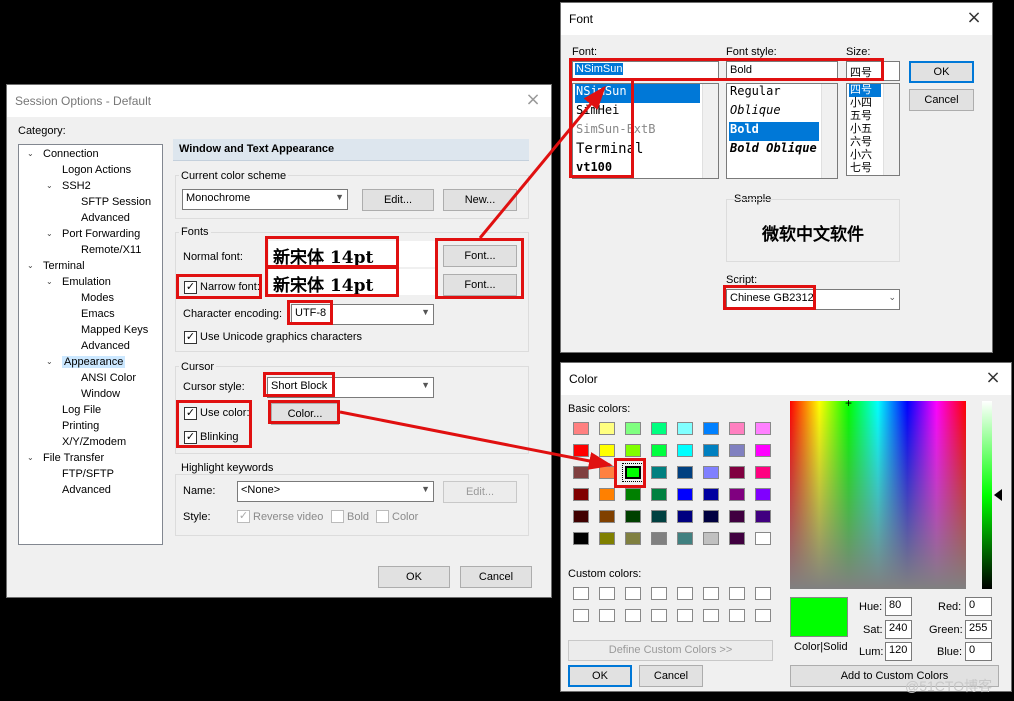 This screenshot has height=701, width=1014. What do you see at coordinates (476, 277) in the screenshot?
I see `annotation-arrows` at bounding box center [476, 277].